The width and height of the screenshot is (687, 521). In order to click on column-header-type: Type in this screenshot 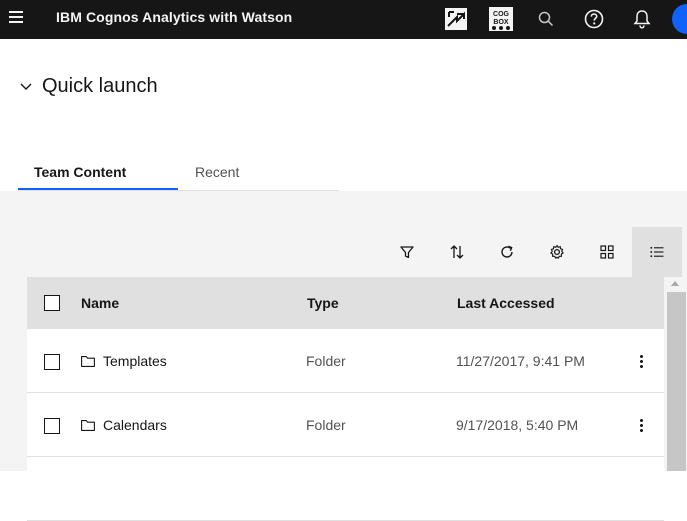, I will do `click(323, 303)`.